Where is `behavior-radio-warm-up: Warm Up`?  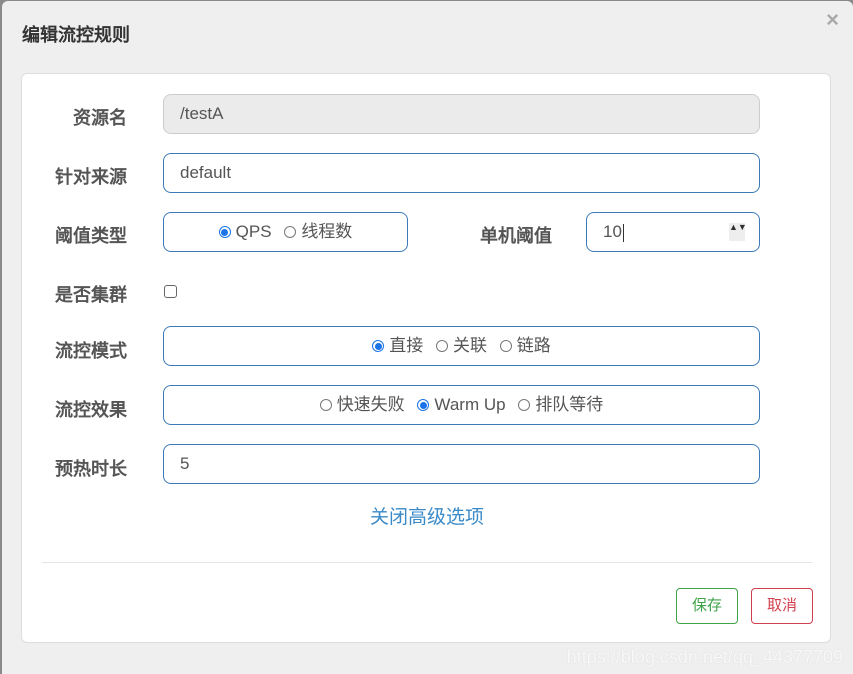 behavior-radio-warm-up: Warm Up is located at coordinates (461, 405).